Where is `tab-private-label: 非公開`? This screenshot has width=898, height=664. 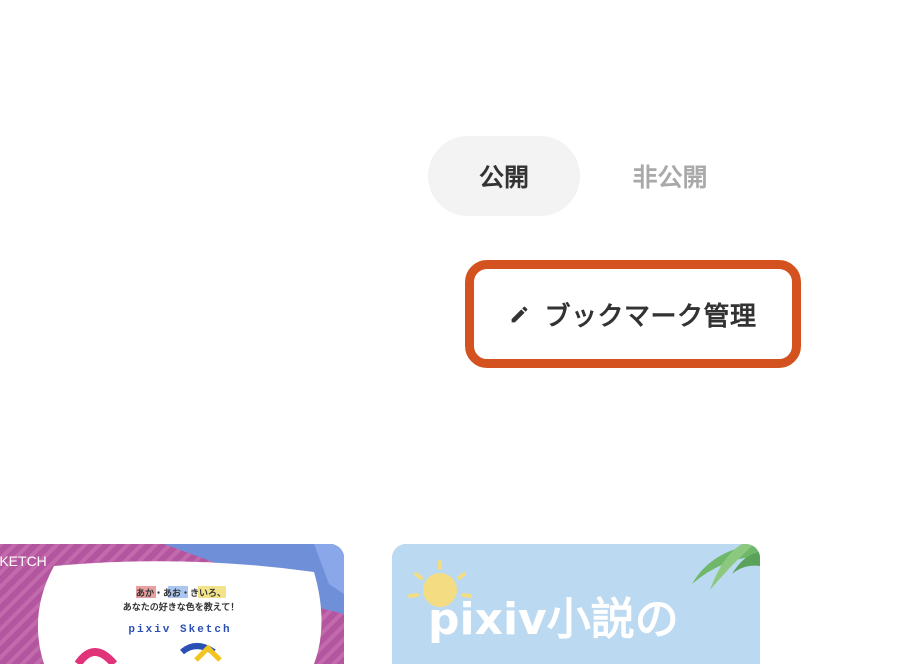
tab-private-label: 非公開 is located at coordinates (670, 177).